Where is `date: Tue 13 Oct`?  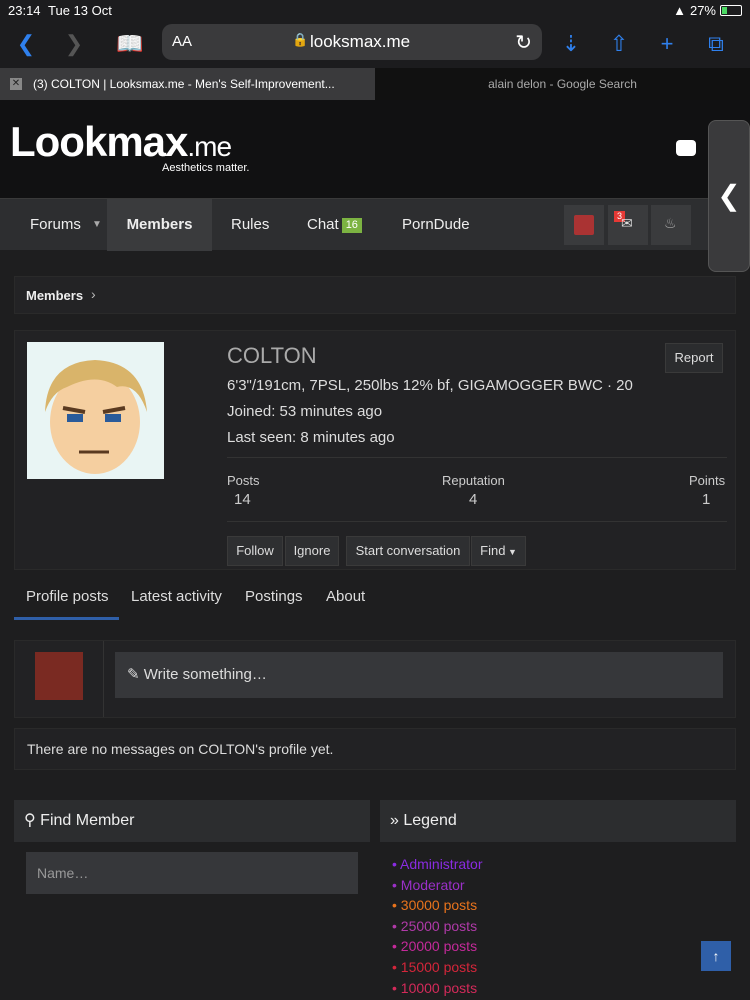
date: Tue 13 Oct is located at coordinates (80, 10).